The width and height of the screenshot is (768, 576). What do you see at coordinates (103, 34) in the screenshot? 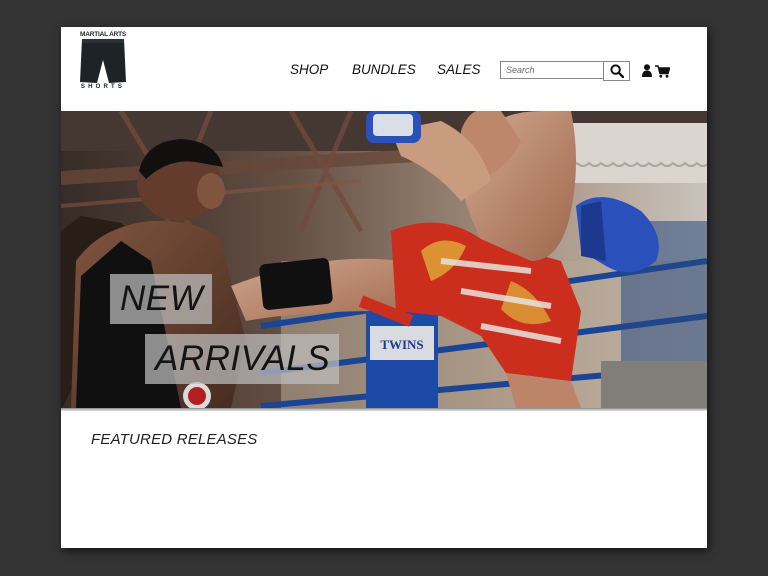
I see `logo-top-text: MARTIAL ARTS` at bounding box center [103, 34].